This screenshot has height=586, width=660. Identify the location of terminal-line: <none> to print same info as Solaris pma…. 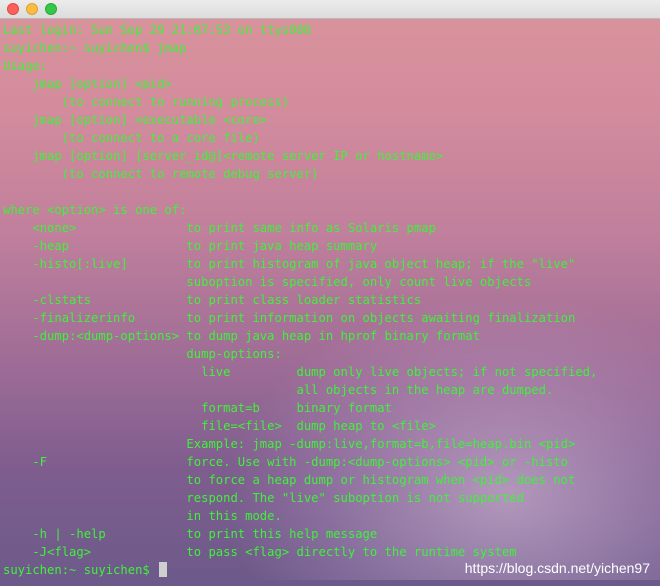
(219, 228).